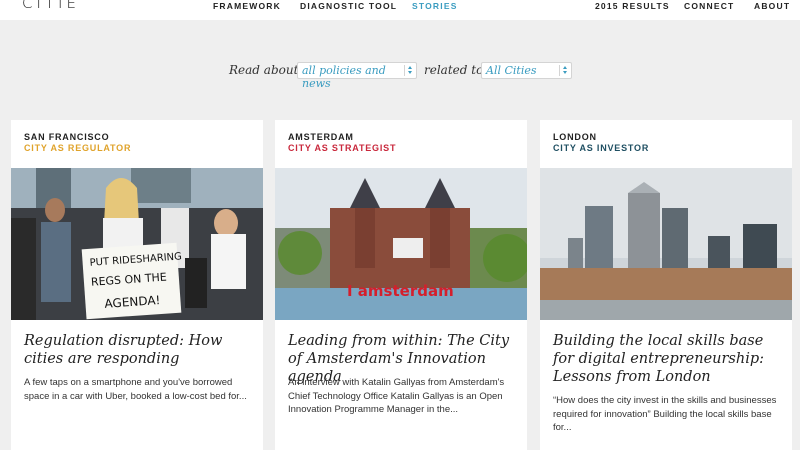 The width and height of the screenshot is (800, 450). I want to click on filter-related-to-label: related to, so click(454, 70).